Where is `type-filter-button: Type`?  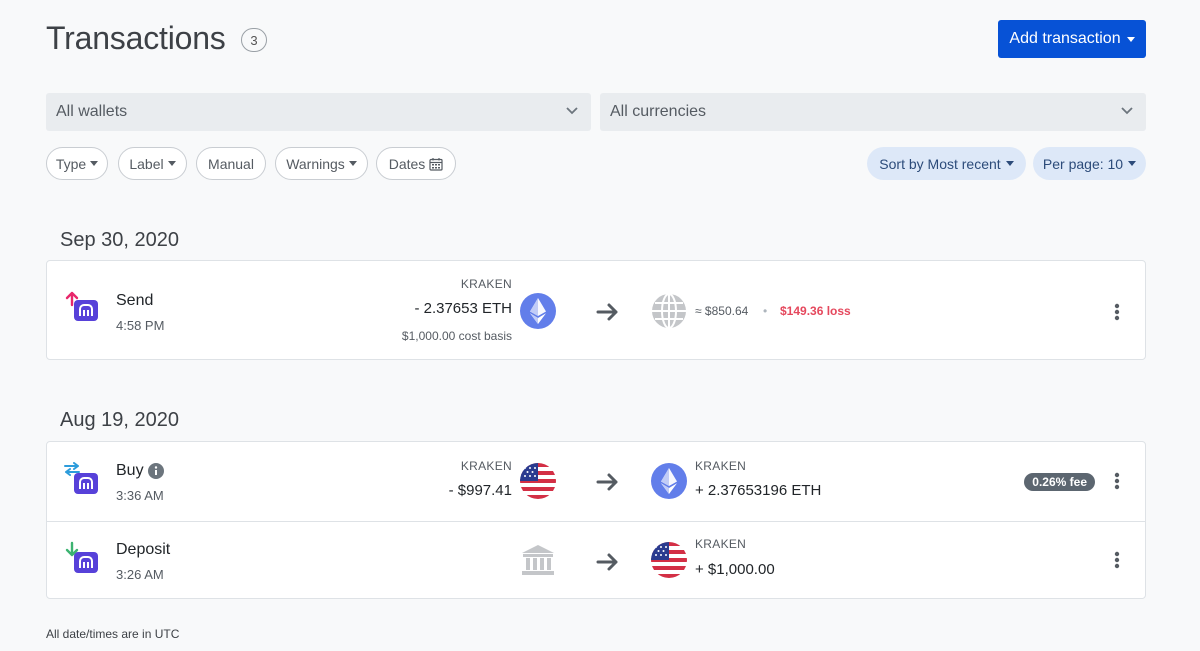 type-filter-button: Type is located at coordinates (77, 163).